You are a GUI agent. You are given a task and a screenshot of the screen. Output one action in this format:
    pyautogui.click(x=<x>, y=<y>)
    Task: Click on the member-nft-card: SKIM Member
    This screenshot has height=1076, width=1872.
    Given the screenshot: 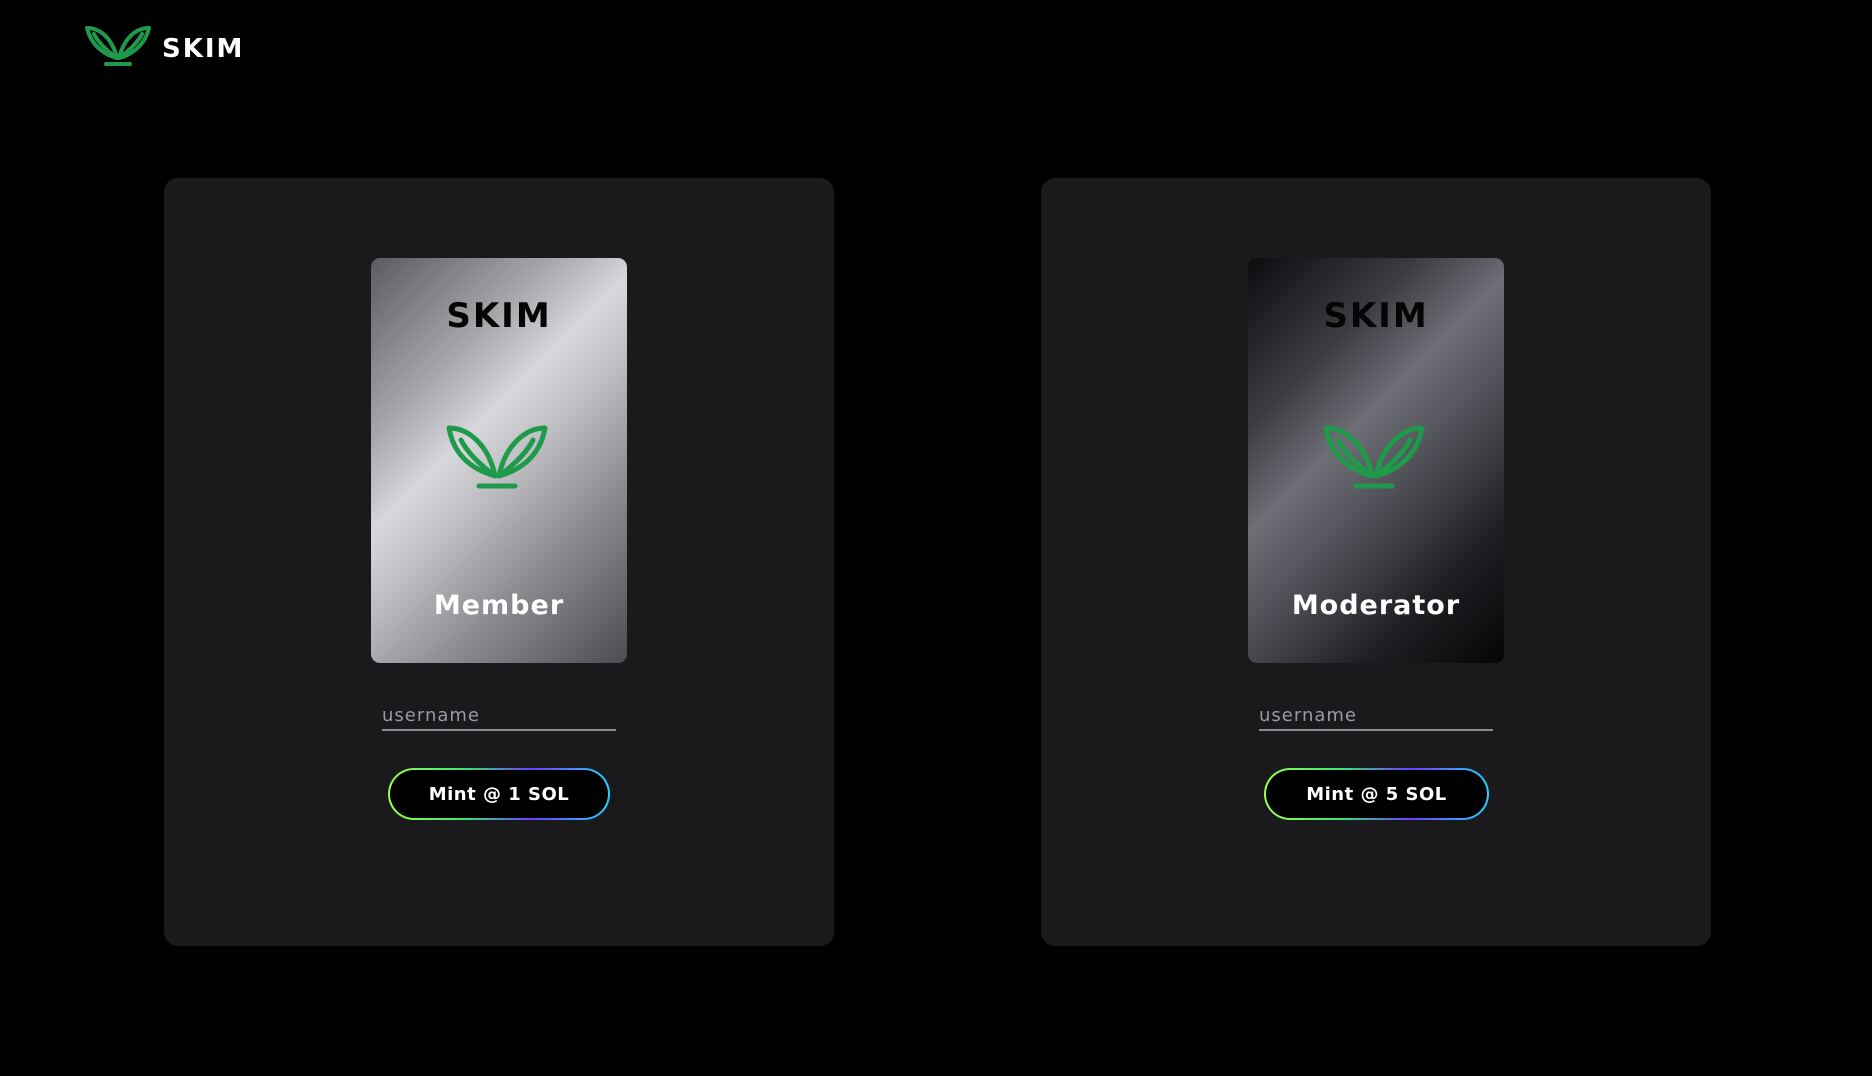 What is the action you would take?
    pyautogui.click(x=499, y=460)
    